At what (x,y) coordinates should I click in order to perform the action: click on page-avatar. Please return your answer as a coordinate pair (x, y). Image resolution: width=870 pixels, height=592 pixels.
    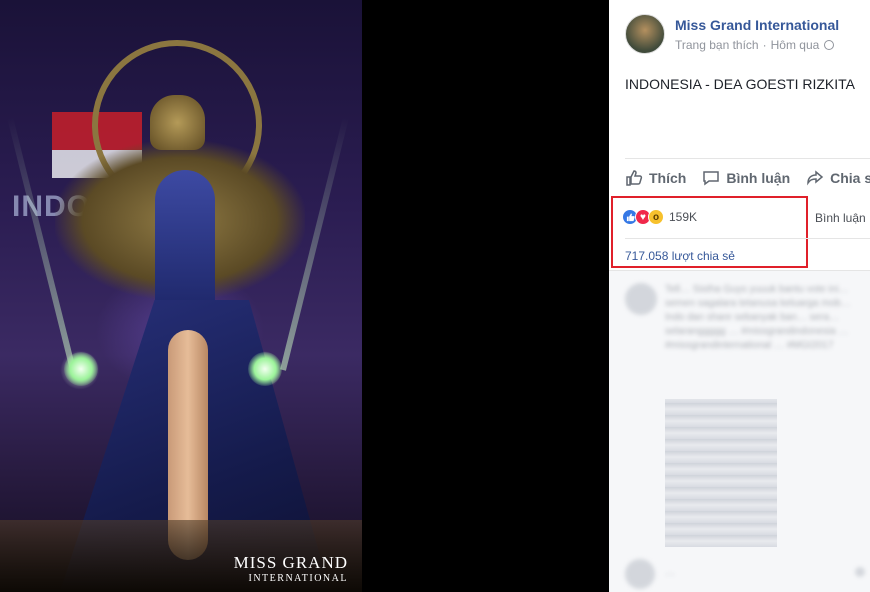
    Looking at the image, I should click on (645, 34).